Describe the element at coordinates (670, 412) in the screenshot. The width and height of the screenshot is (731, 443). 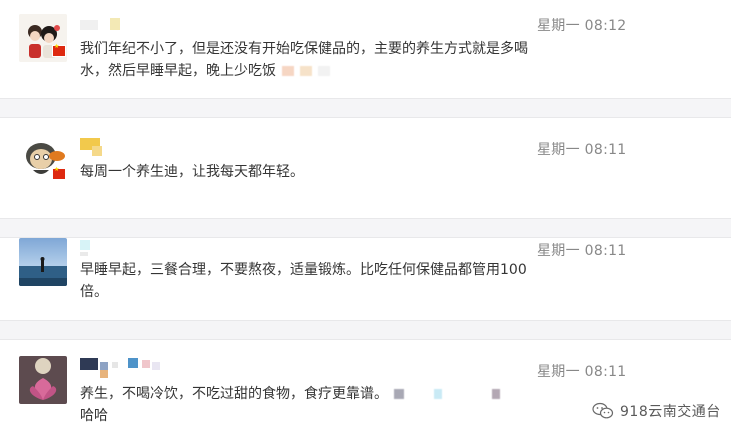
I see `watermark-text: 918云南交通台` at that location.